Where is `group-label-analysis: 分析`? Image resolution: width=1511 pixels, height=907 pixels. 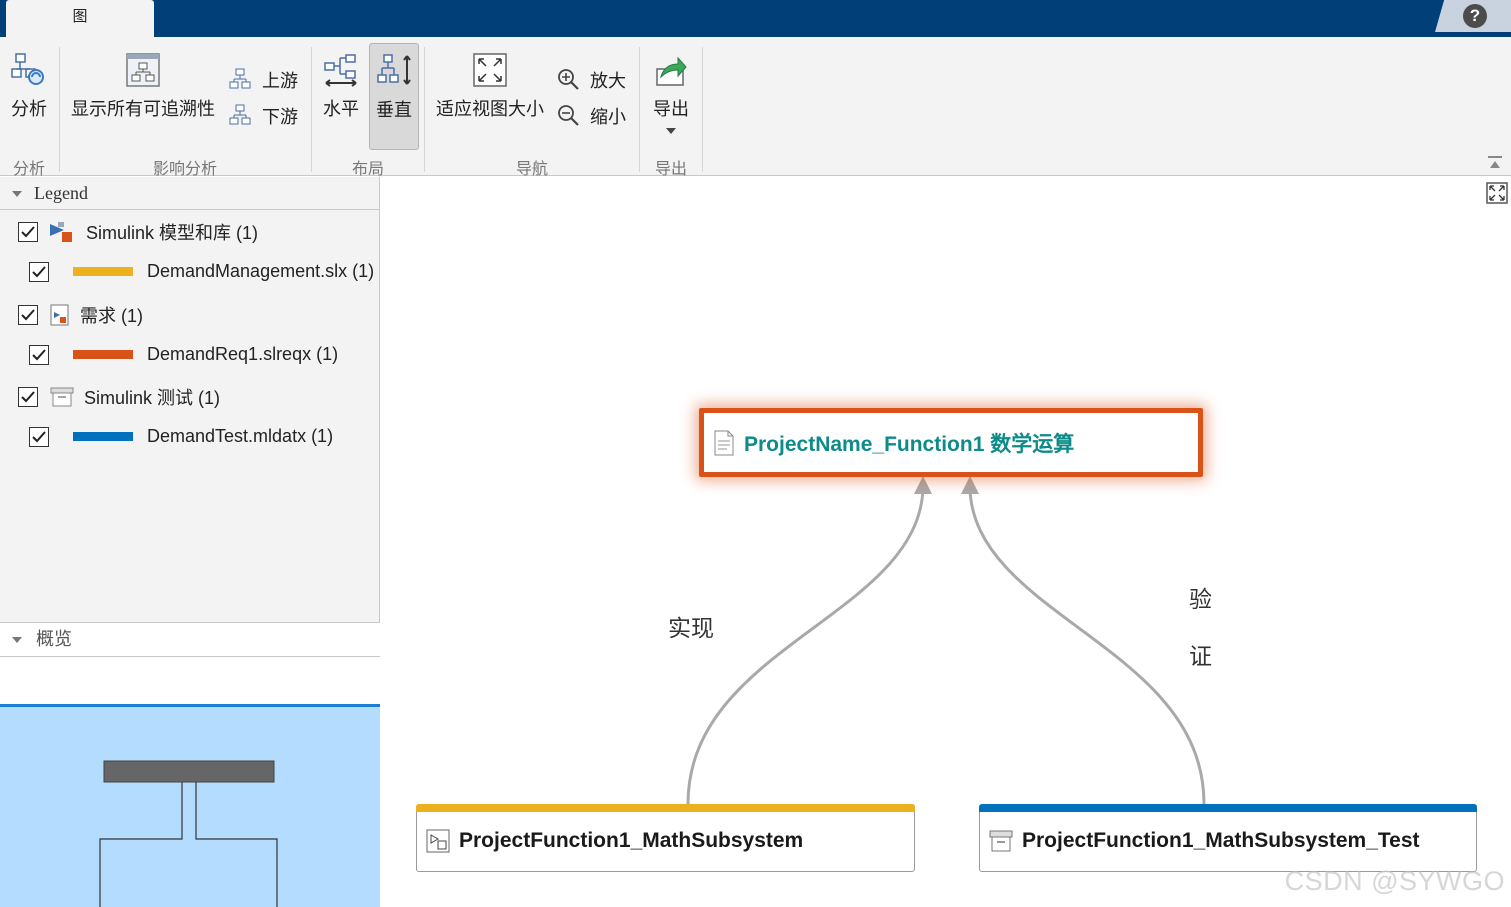
group-label-analysis: 分析 is located at coordinates (28, 169).